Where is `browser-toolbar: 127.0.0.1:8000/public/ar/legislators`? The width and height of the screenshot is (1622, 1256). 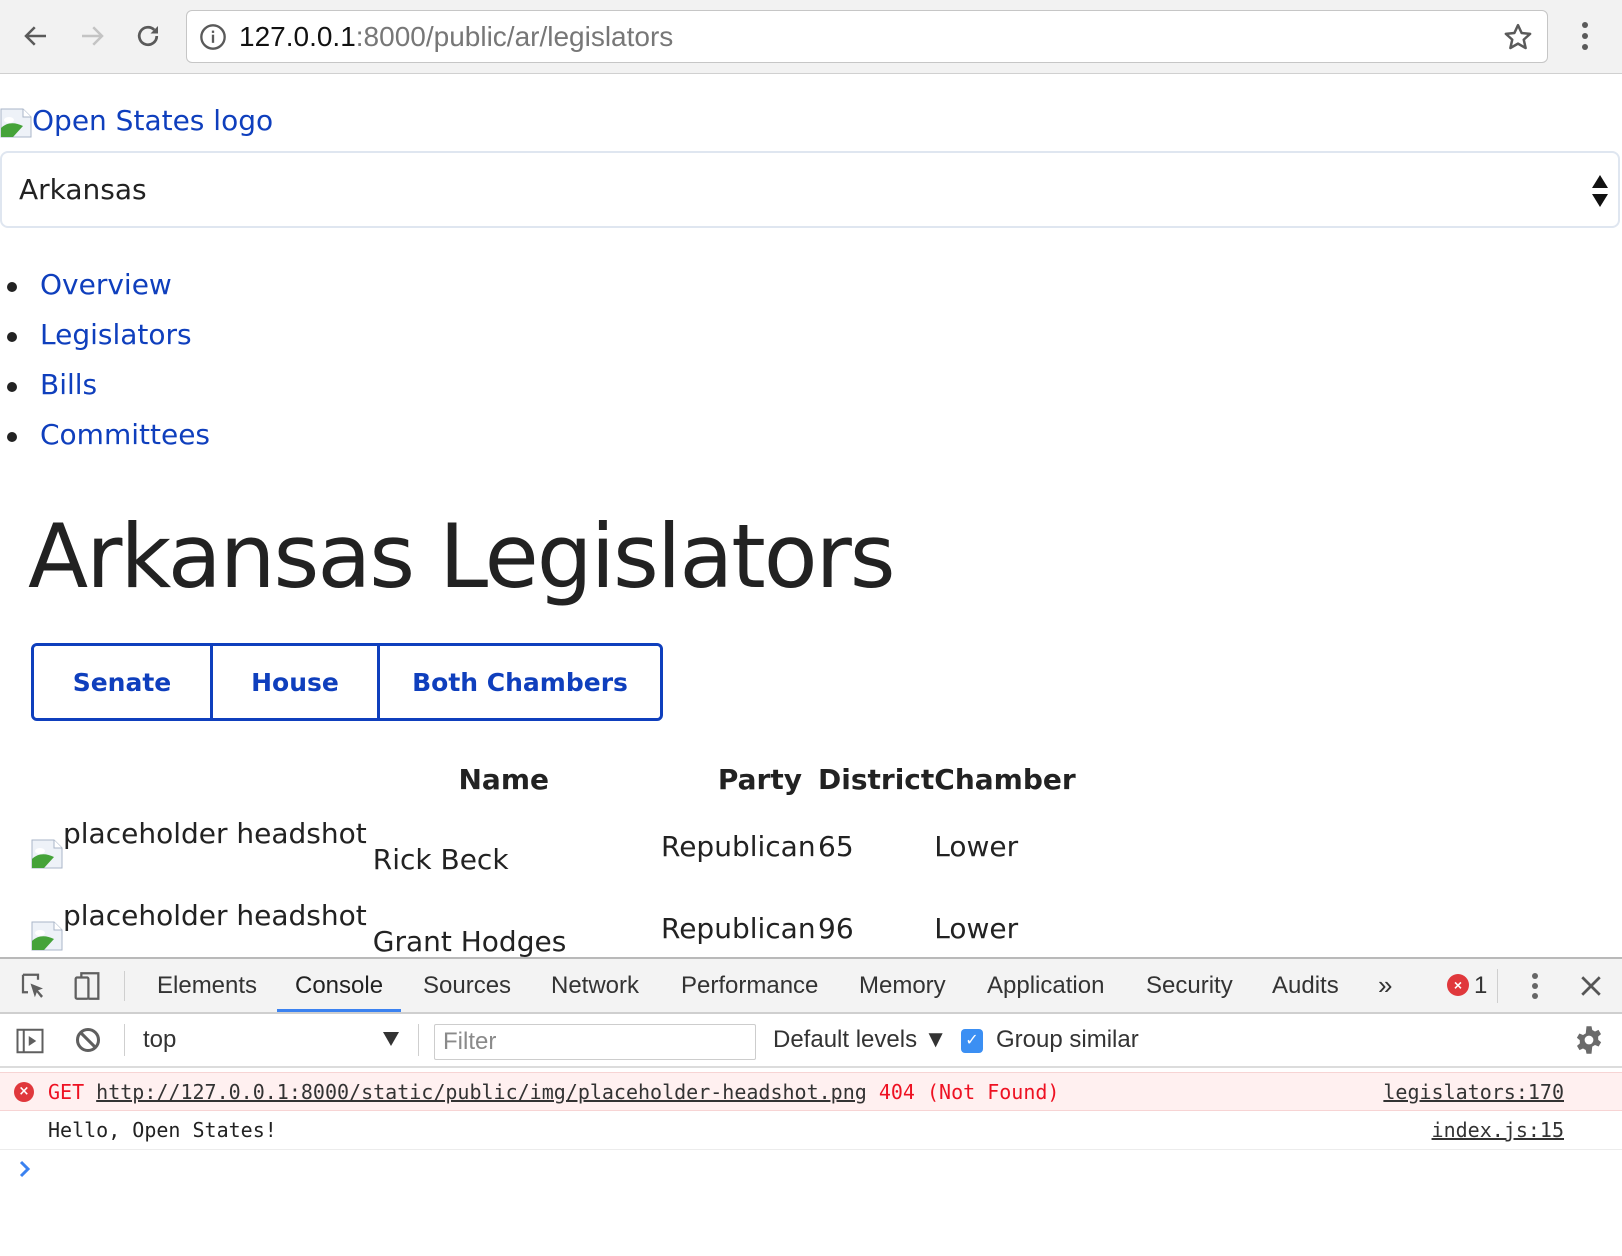 browser-toolbar: 127.0.0.1:8000/public/ar/legislators is located at coordinates (811, 37).